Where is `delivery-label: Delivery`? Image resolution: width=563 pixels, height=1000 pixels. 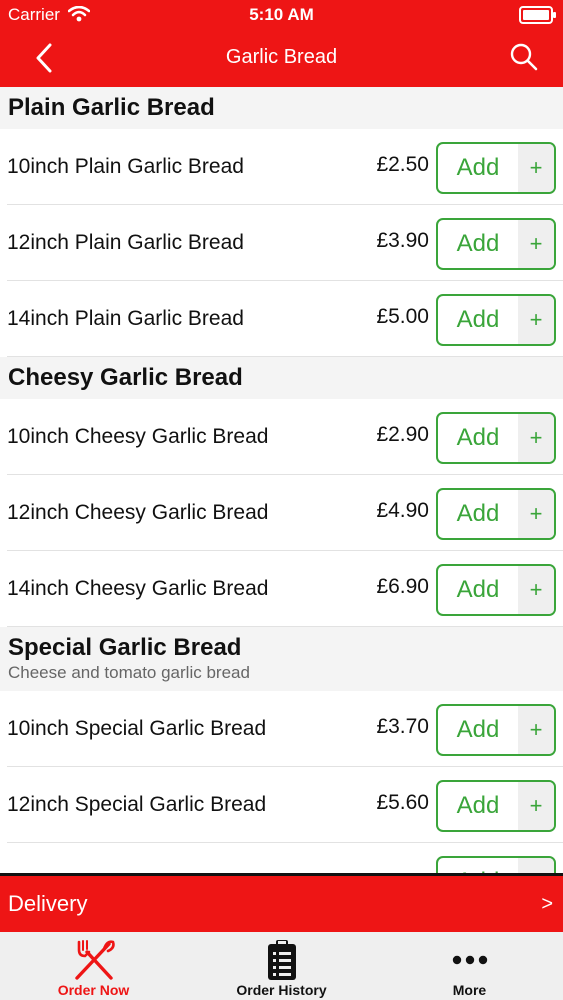 delivery-label: Delivery is located at coordinates (48, 903).